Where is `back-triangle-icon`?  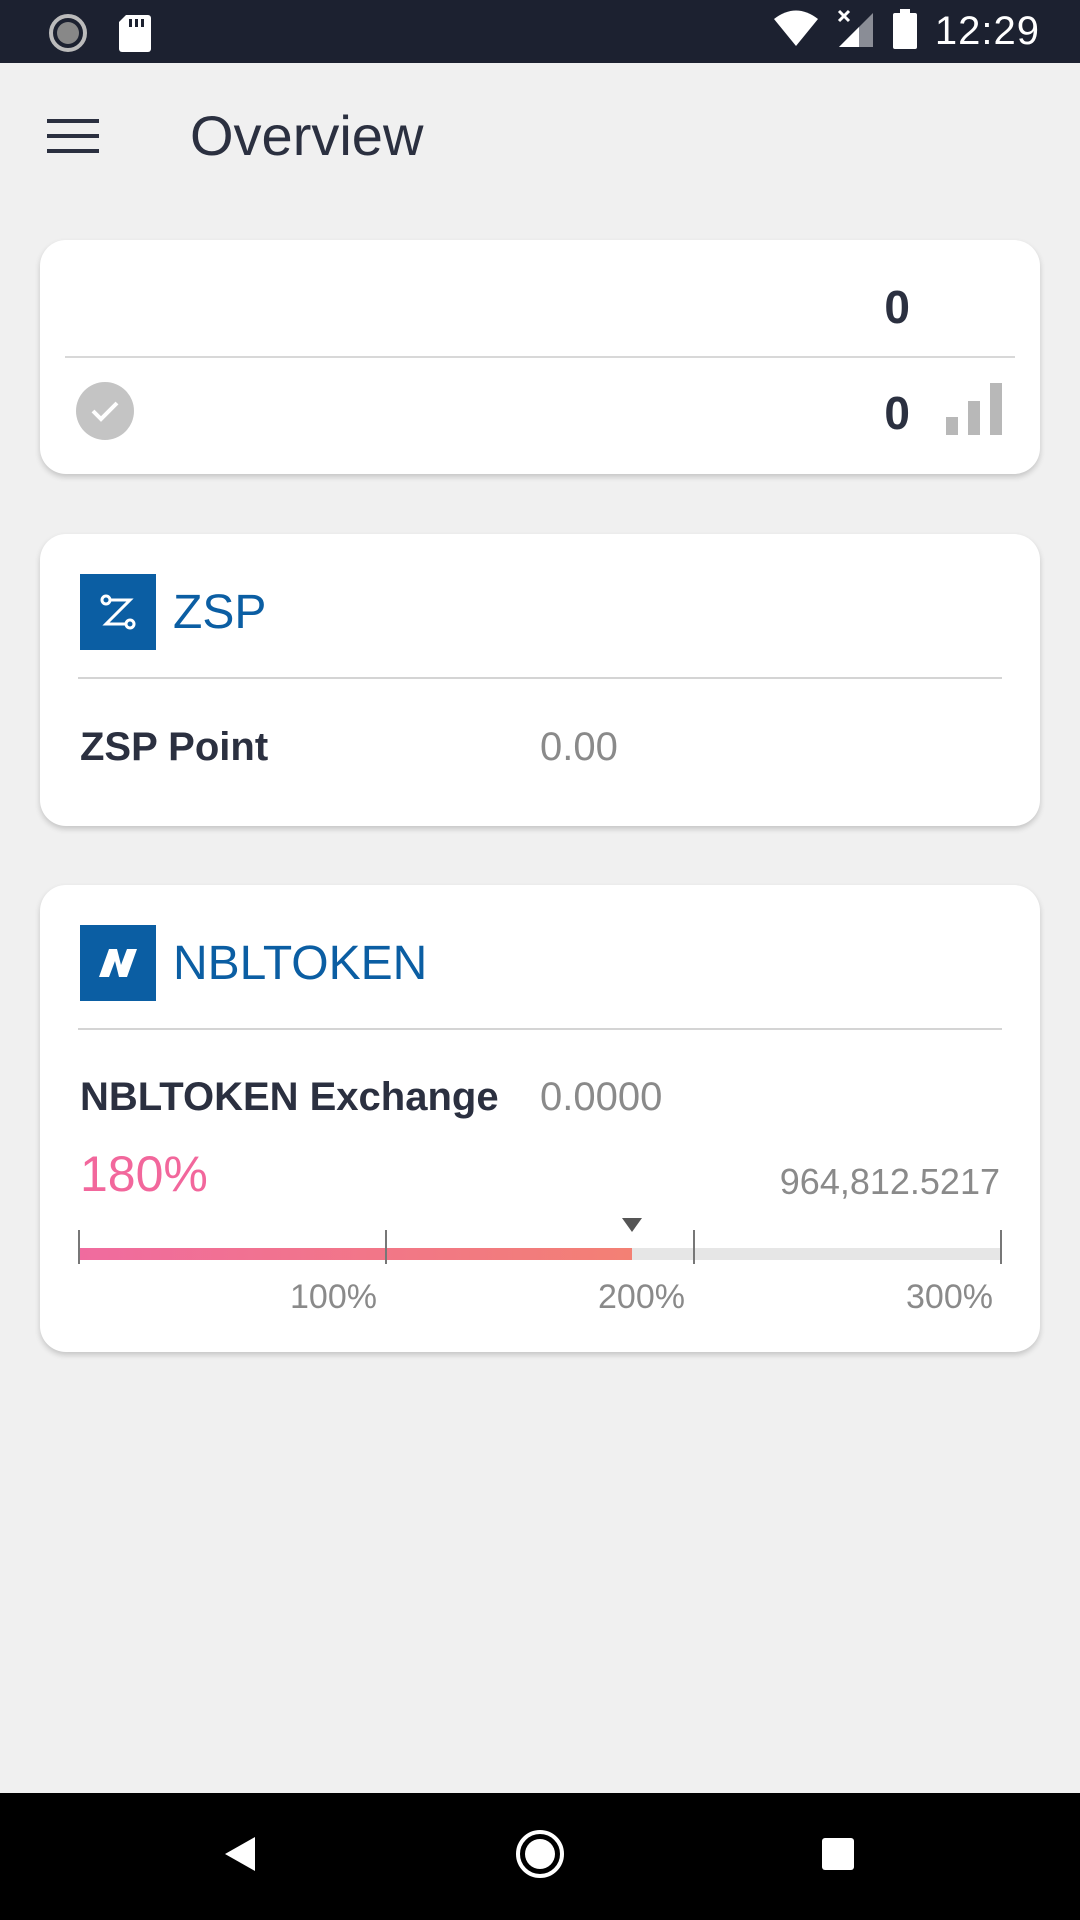 back-triangle-icon is located at coordinates (240, 1856).